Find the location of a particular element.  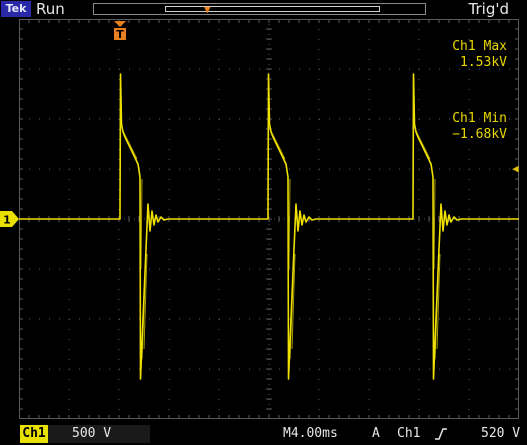

measurement-ch1-max: Ch1 Max 1.53kV is located at coordinates (479, 55).